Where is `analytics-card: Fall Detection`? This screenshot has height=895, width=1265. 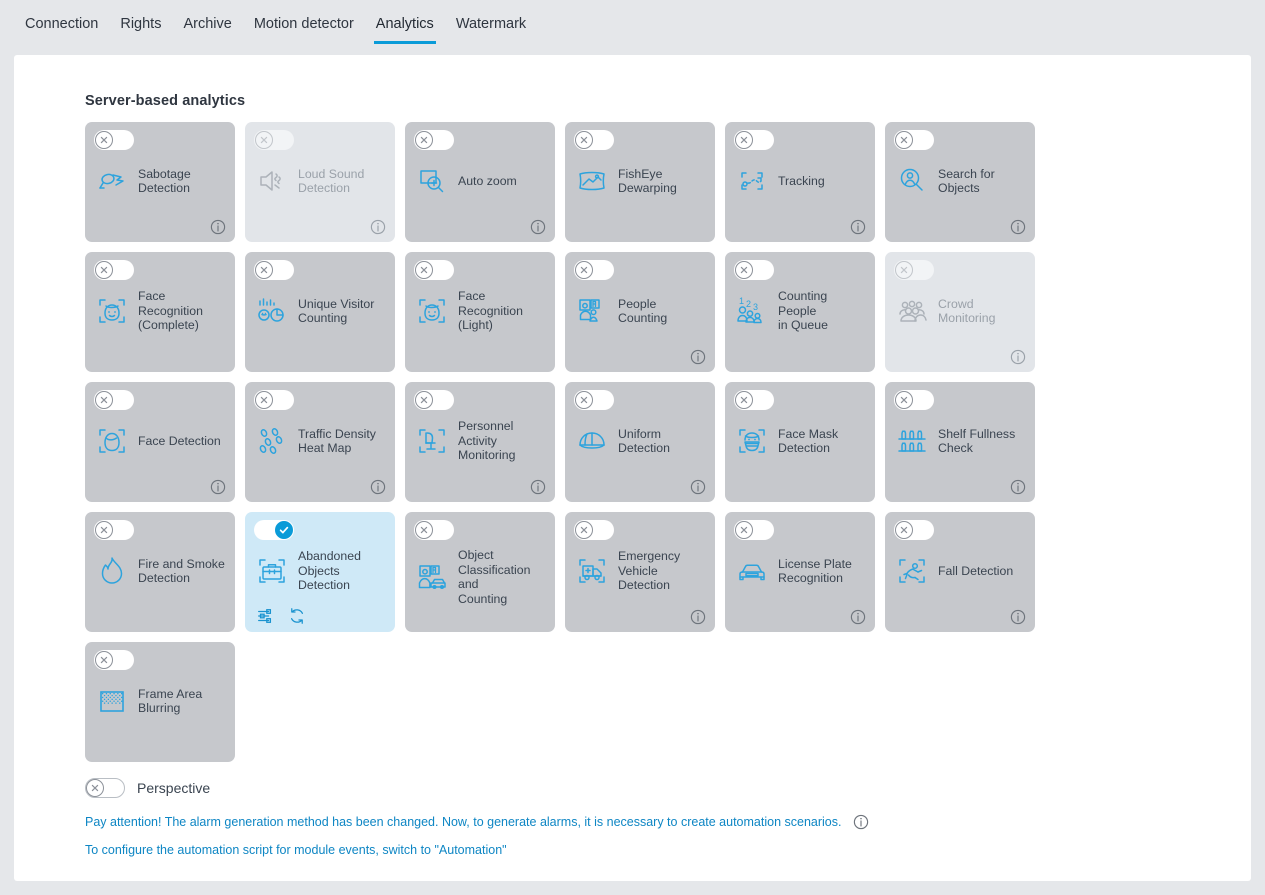 analytics-card: Fall Detection is located at coordinates (960, 572).